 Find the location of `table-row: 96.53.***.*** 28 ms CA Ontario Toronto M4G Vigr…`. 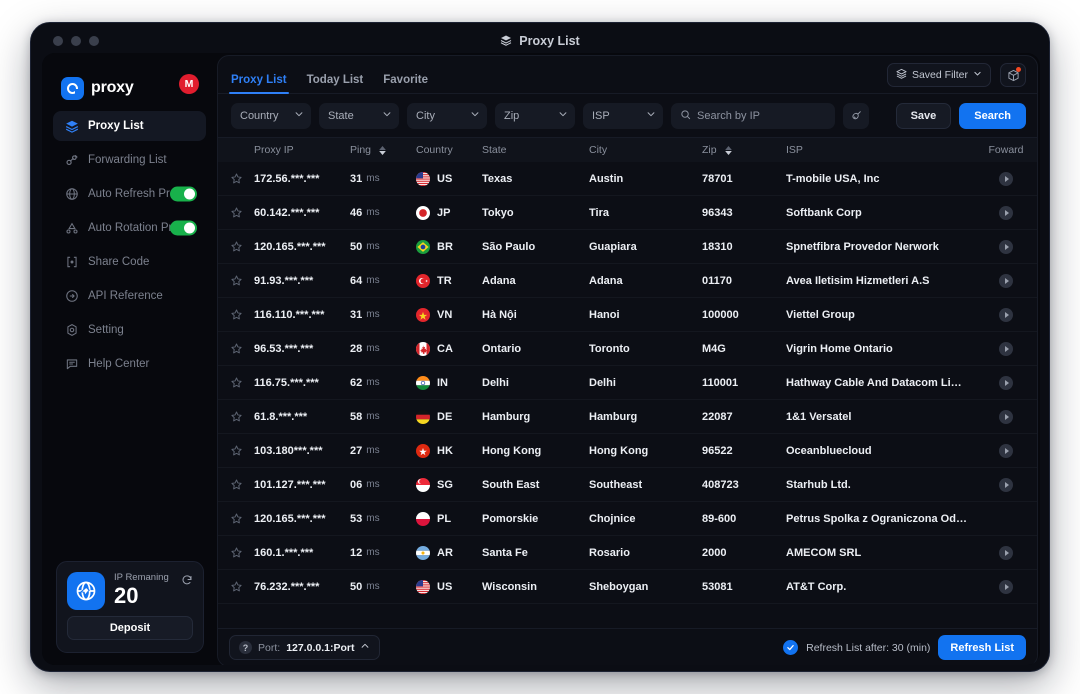

table-row: 96.53.***.*** 28 ms CA Ontario Toronto M4G Vigr… is located at coordinates (627, 349).